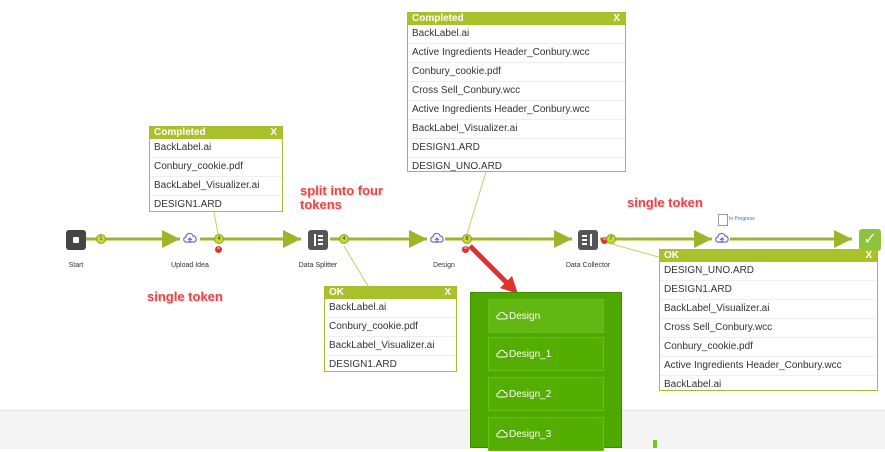 Image resolution: width=885 pixels, height=452 pixels. I want to click on next-step-cloud-icon, so click(722, 238).